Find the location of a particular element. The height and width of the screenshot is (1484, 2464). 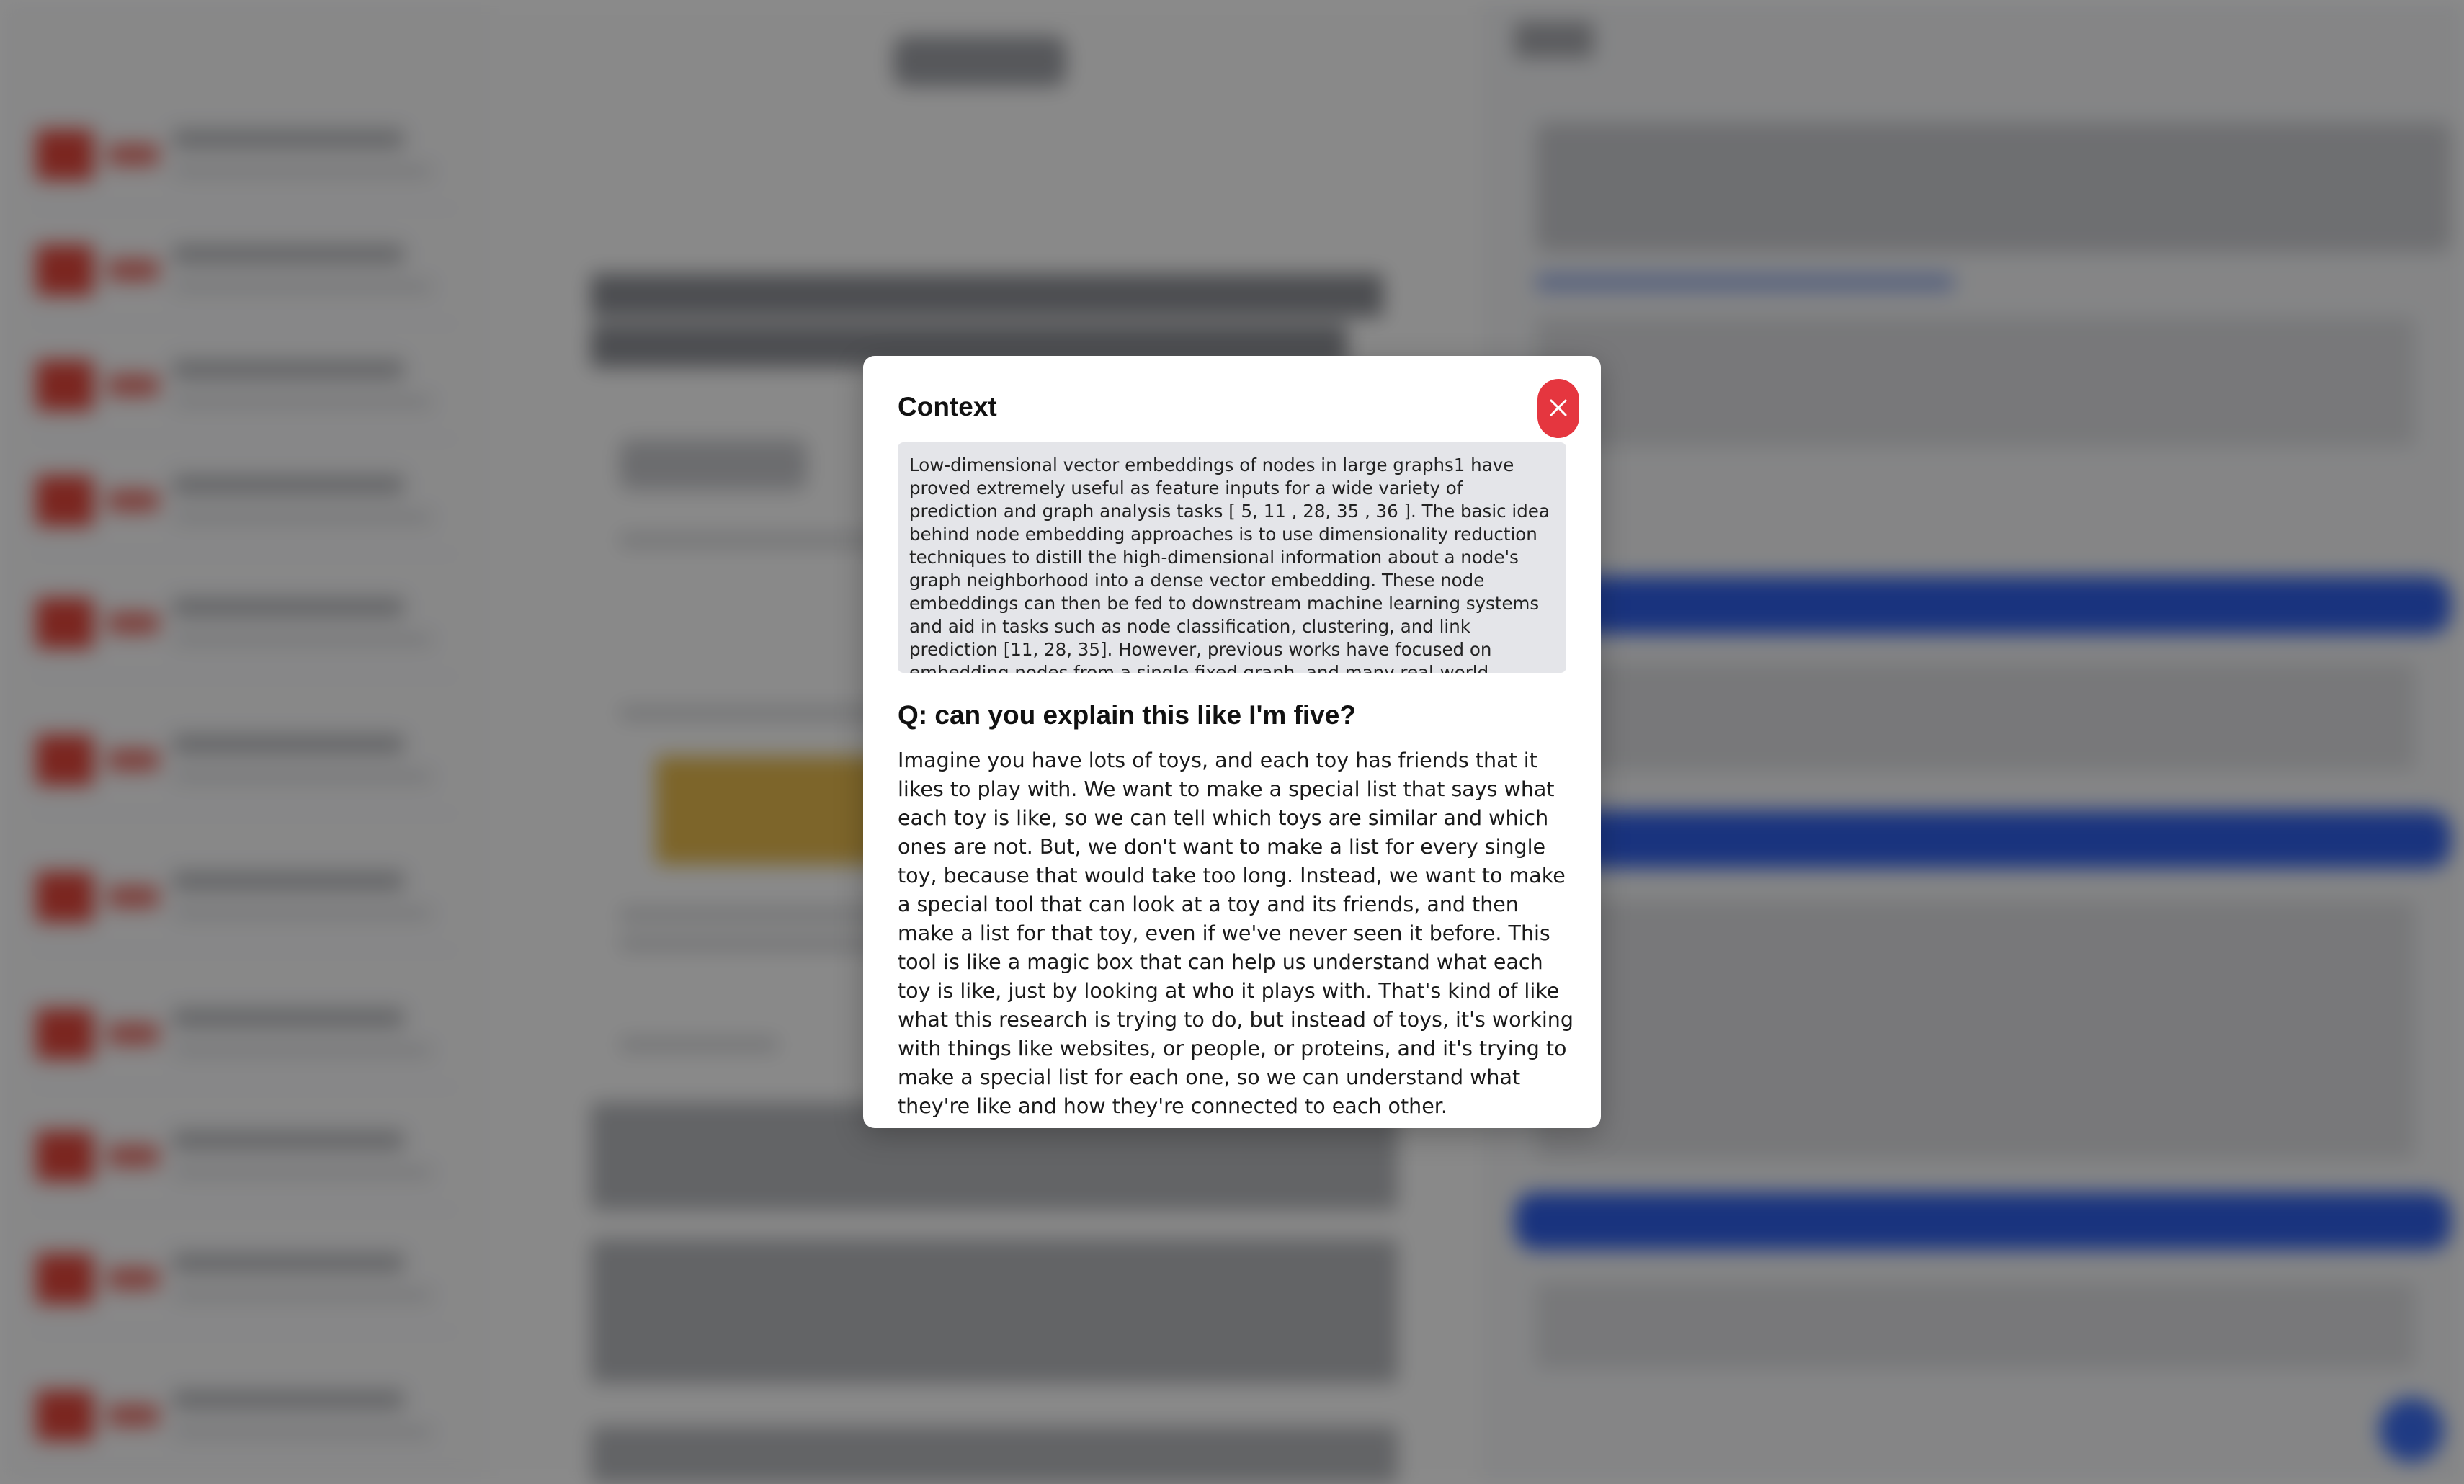

question-heading: Q: can you explain this like I'm five? is located at coordinates (1127, 715).